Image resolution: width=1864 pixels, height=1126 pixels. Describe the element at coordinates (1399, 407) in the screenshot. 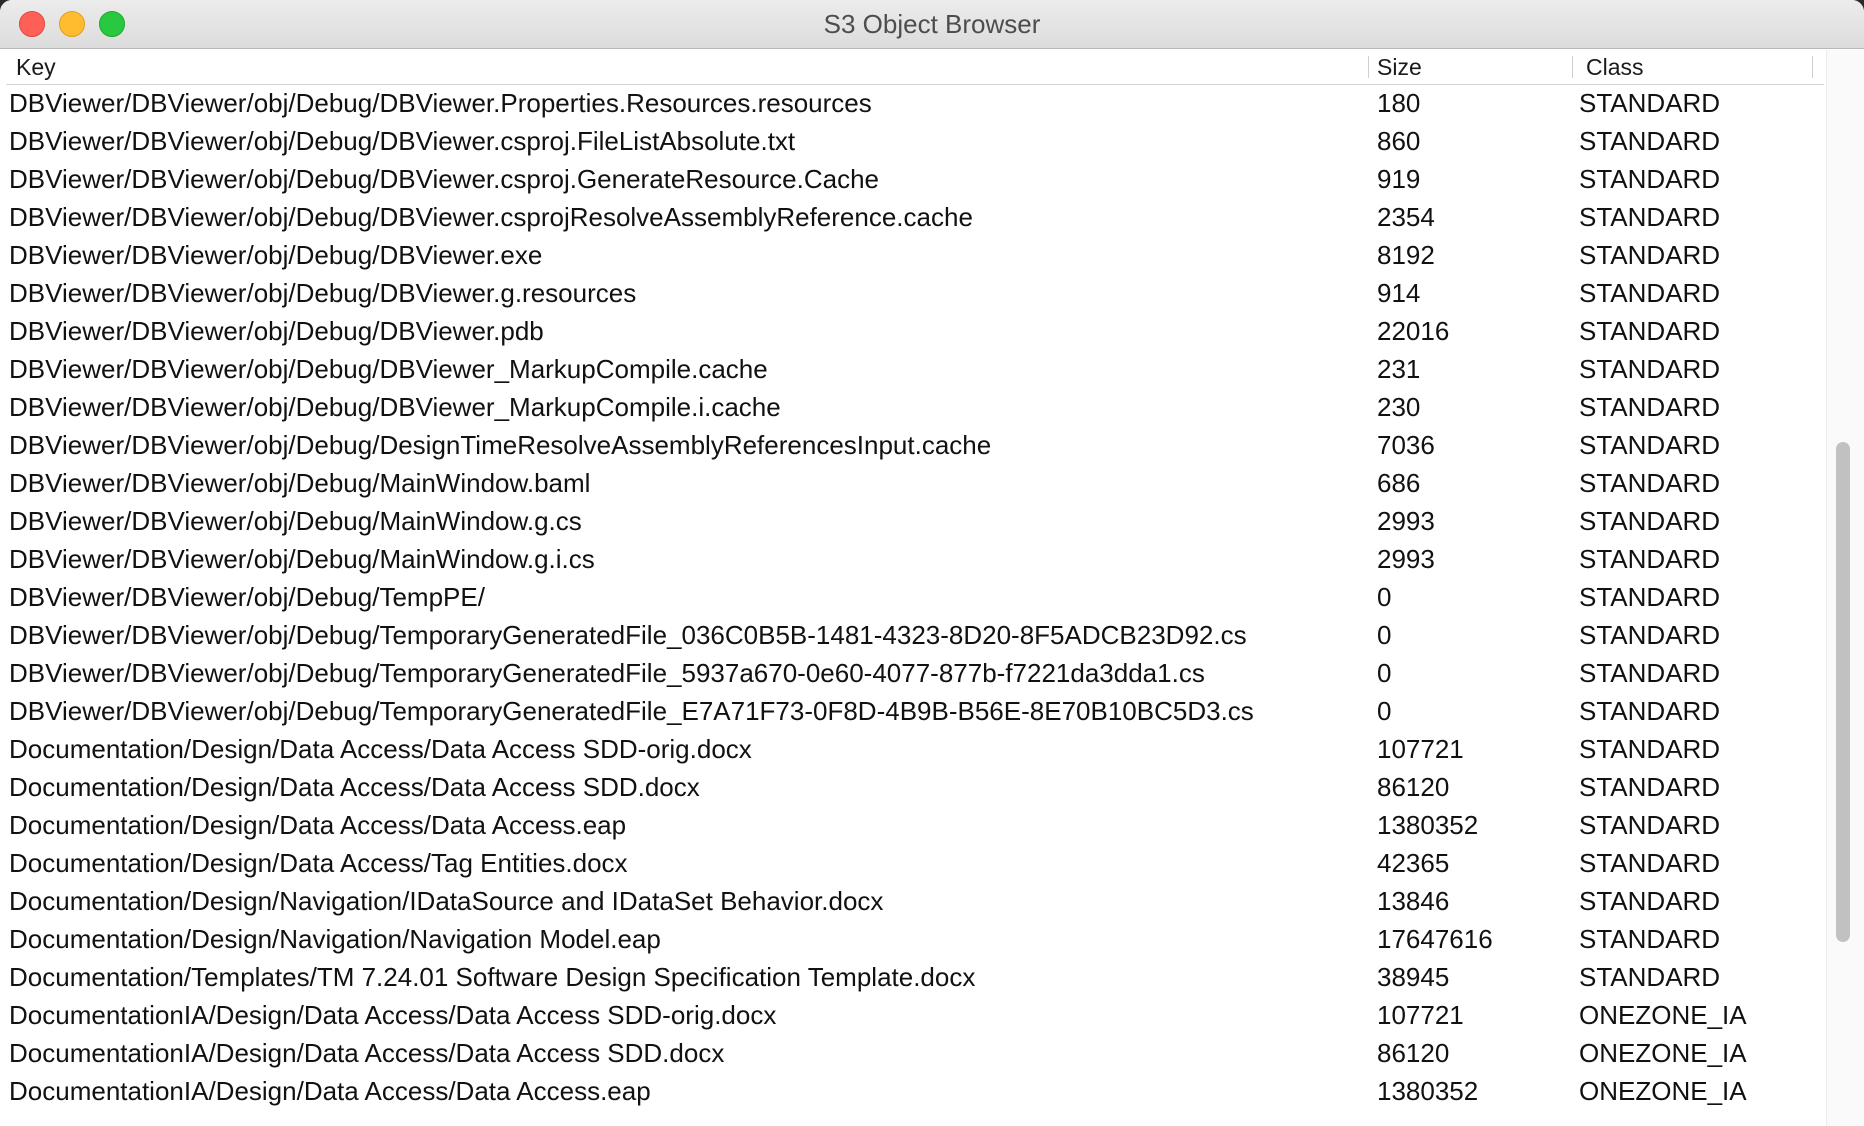

I see `cell-size: 230` at that location.